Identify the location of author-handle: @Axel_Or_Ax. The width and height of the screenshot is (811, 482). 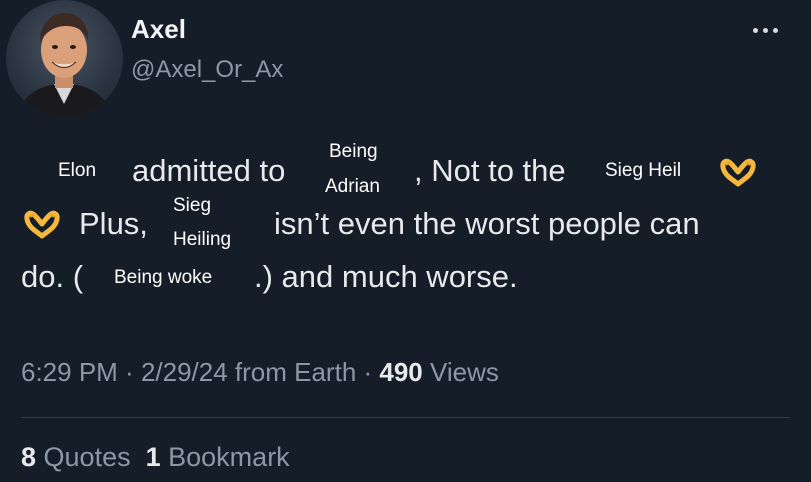
(207, 70).